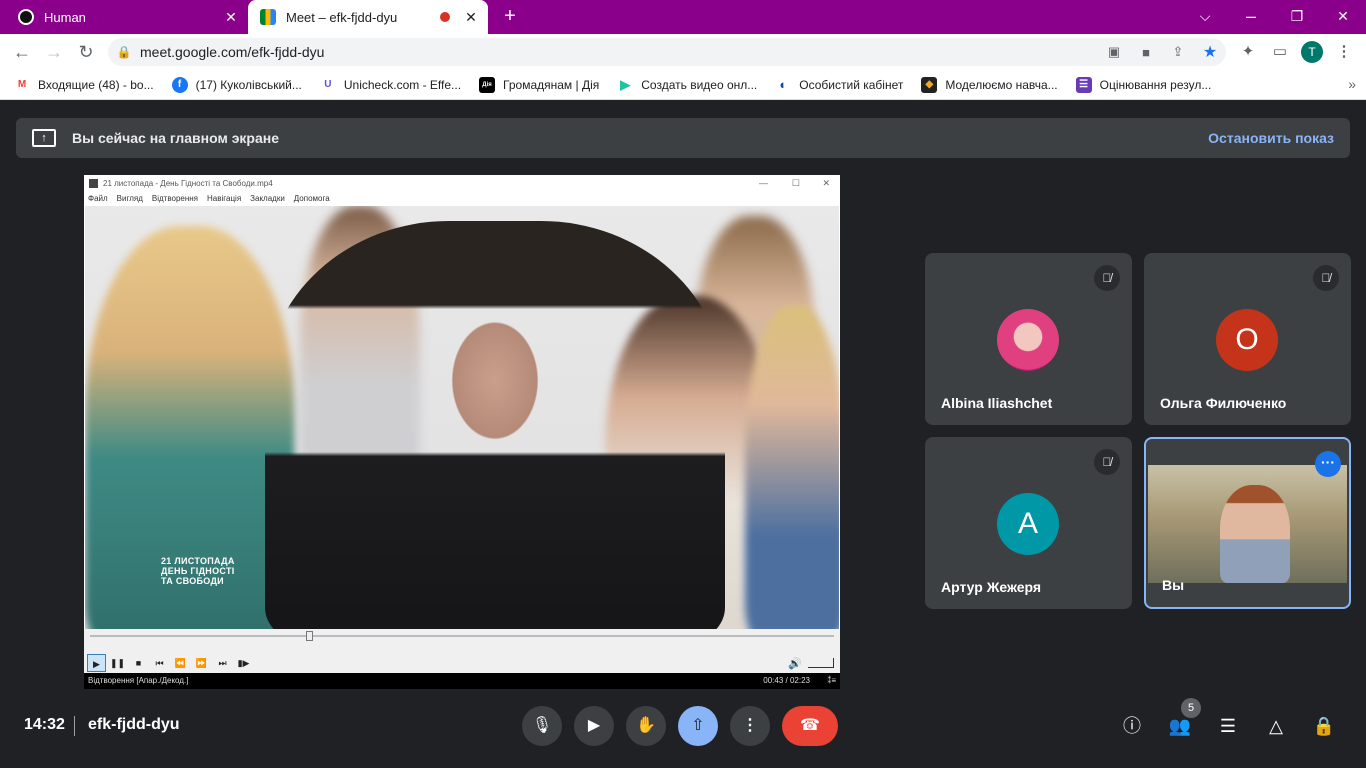 This screenshot has height=768, width=1366. Describe the element at coordinates (44, 138) in the screenshot. I see `present-screen-icon: ↑` at that location.